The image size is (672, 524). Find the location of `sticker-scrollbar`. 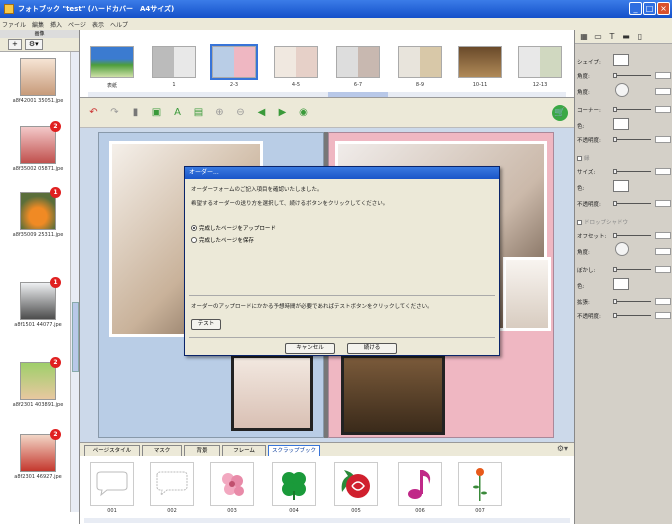

sticker-scrollbar is located at coordinates (327, 520).